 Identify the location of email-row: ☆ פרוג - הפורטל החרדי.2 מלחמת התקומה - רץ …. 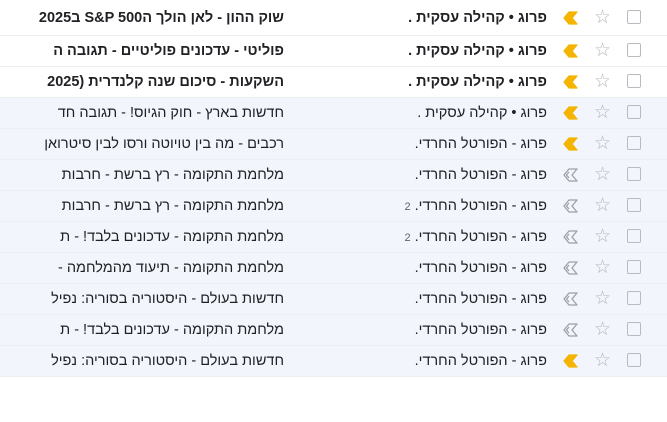
(333, 206).